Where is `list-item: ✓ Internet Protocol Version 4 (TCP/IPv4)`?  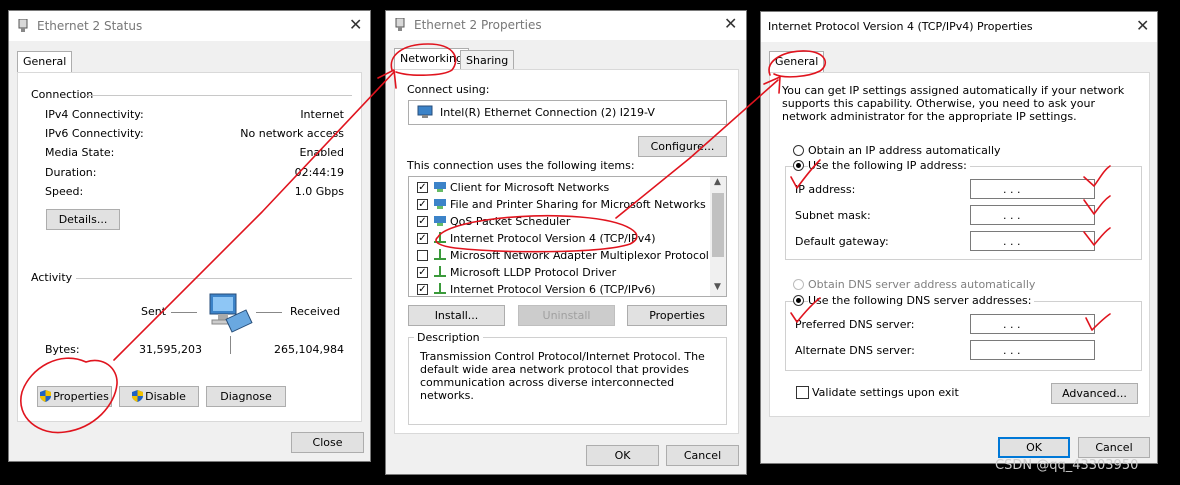 list-item: ✓ Internet Protocol Version 4 (TCP/IPv4) is located at coordinates (559, 238).